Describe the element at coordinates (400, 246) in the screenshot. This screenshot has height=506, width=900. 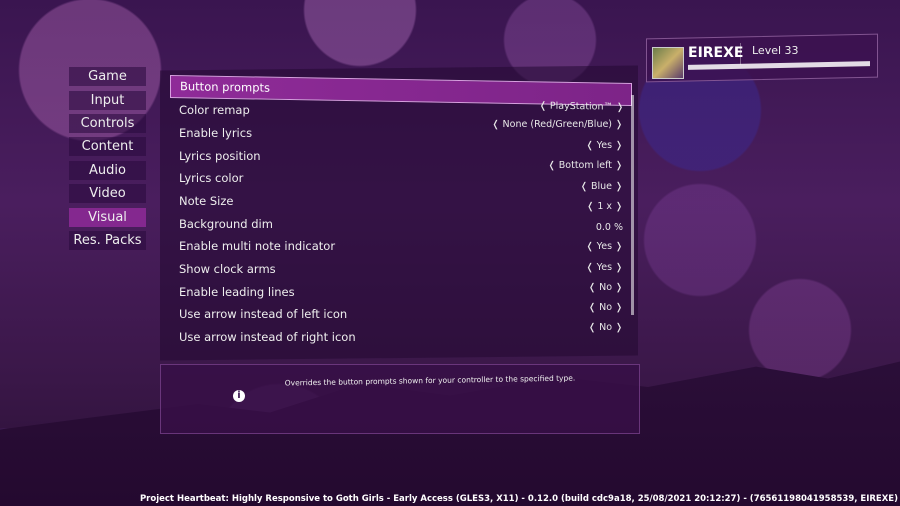
I see `setting-row-multi-note-indicator: Enable multi note indicator ❬ Yes ❭` at that location.